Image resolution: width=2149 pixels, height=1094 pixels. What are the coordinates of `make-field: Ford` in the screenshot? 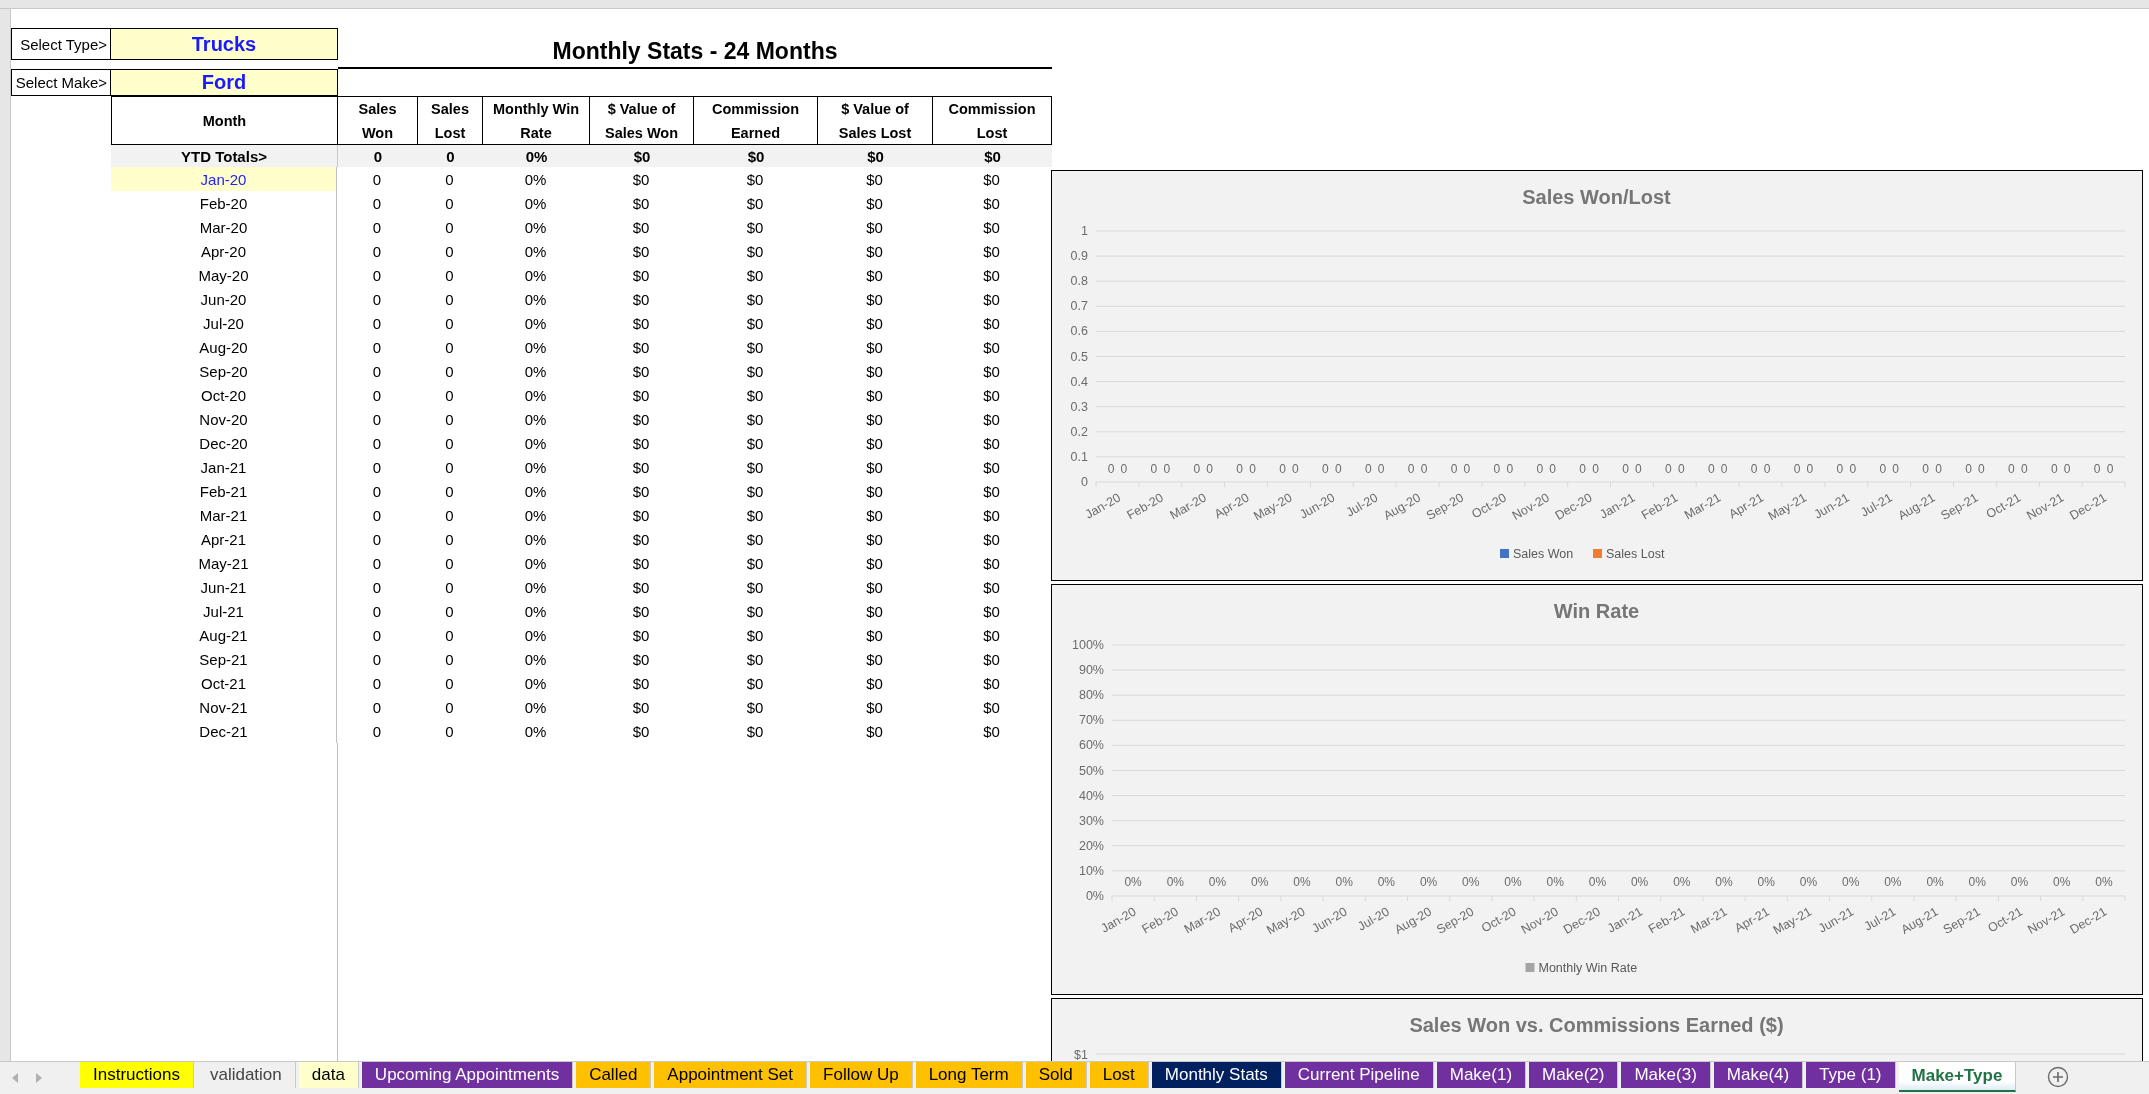 It's located at (224, 82).